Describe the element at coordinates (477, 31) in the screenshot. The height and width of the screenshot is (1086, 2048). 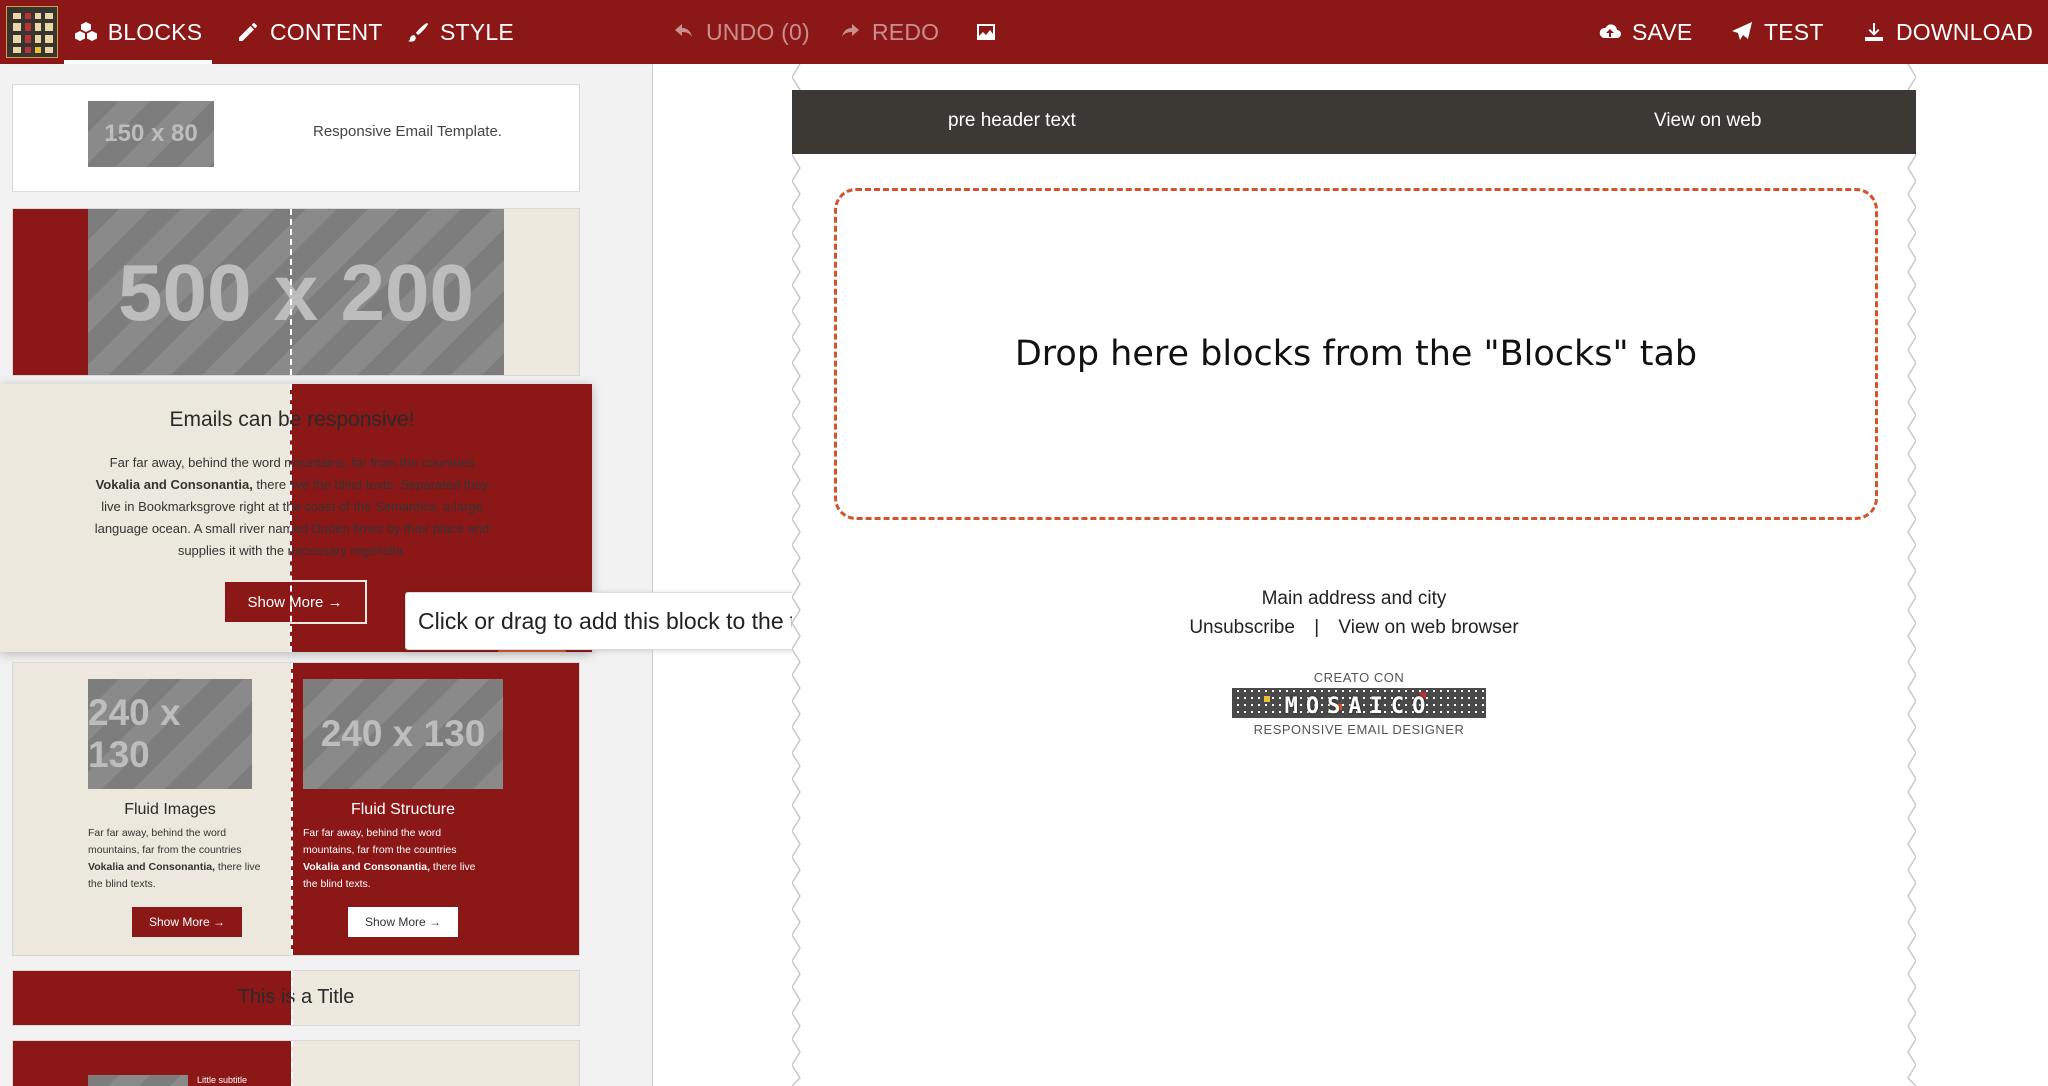
I see `tab-style-label: STYLE` at that location.